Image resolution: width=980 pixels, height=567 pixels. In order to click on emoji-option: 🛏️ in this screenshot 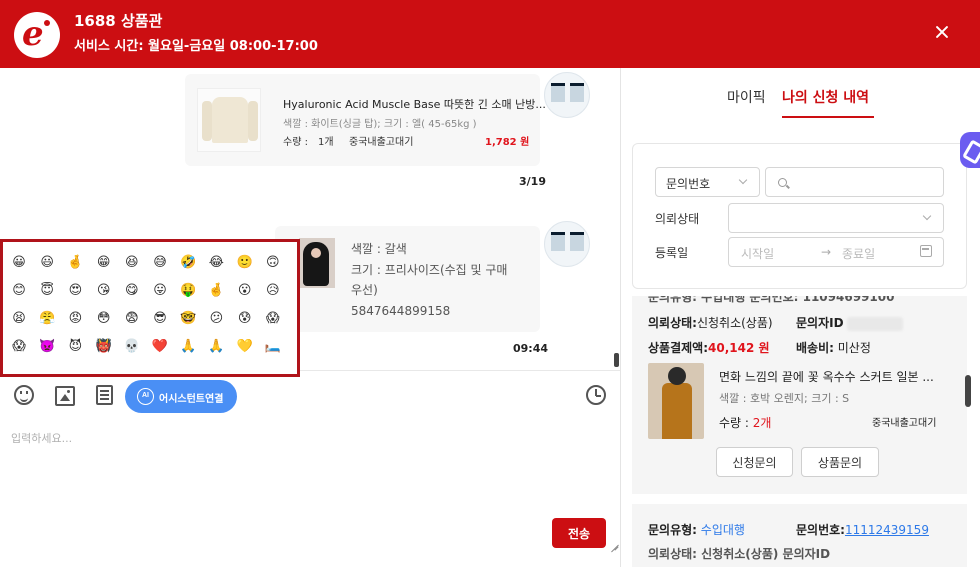, I will do `click(273, 347)`.